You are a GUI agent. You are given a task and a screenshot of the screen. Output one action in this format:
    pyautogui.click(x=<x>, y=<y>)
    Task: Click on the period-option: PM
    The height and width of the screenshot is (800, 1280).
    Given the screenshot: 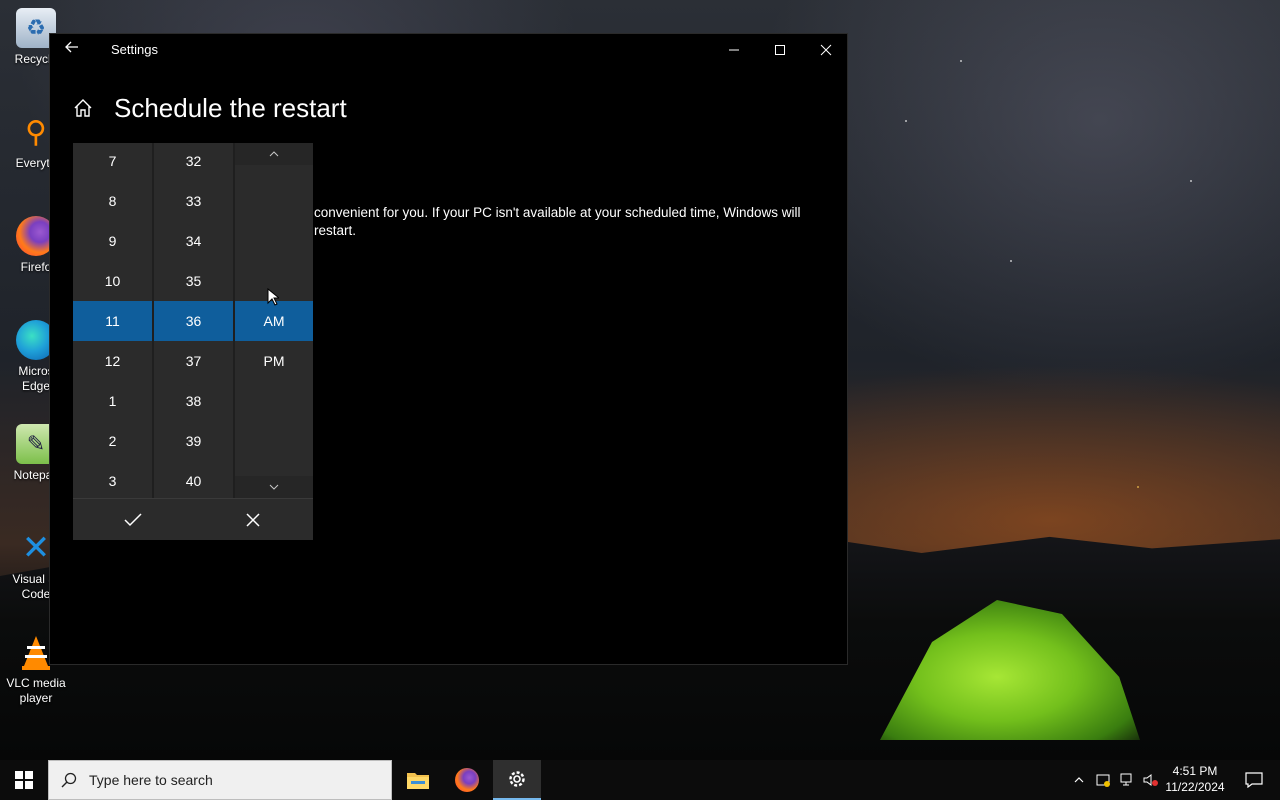 What is the action you would take?
    pyautogui.click(x=274, y=361)
    